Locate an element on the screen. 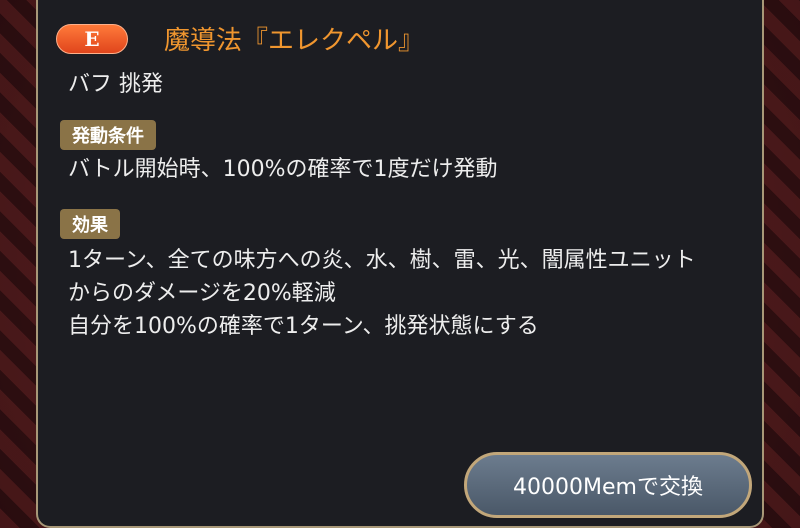  condition-line: バトル開始時、100%の確率で1度だけ発動 is located at coordinates (283, 169).